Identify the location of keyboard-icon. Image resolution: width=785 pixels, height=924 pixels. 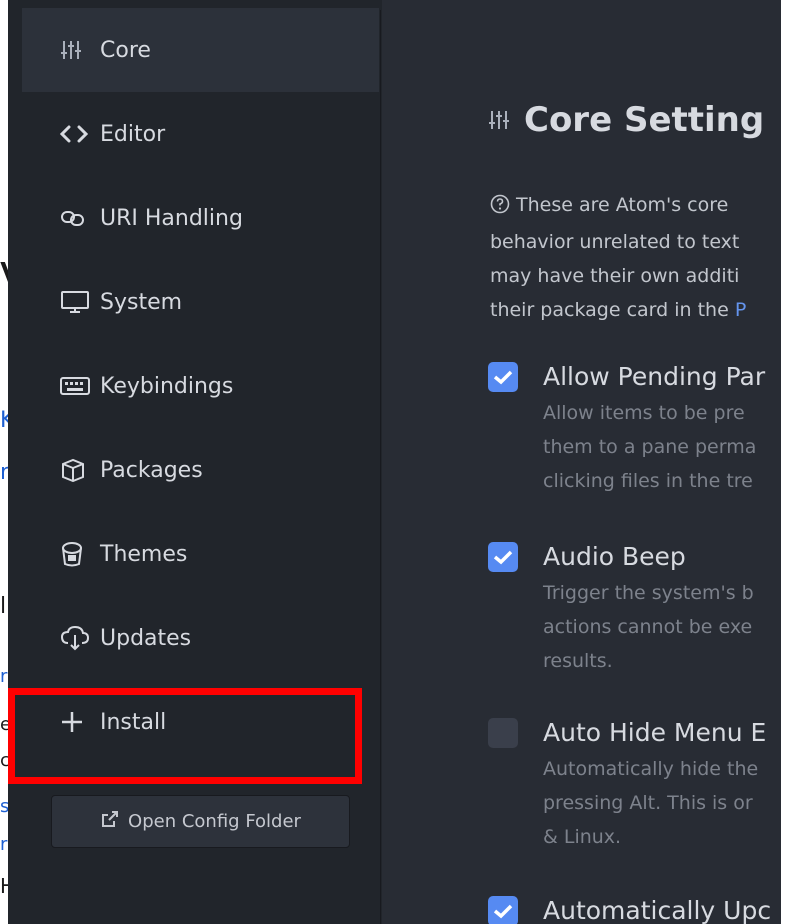
(80, 386).